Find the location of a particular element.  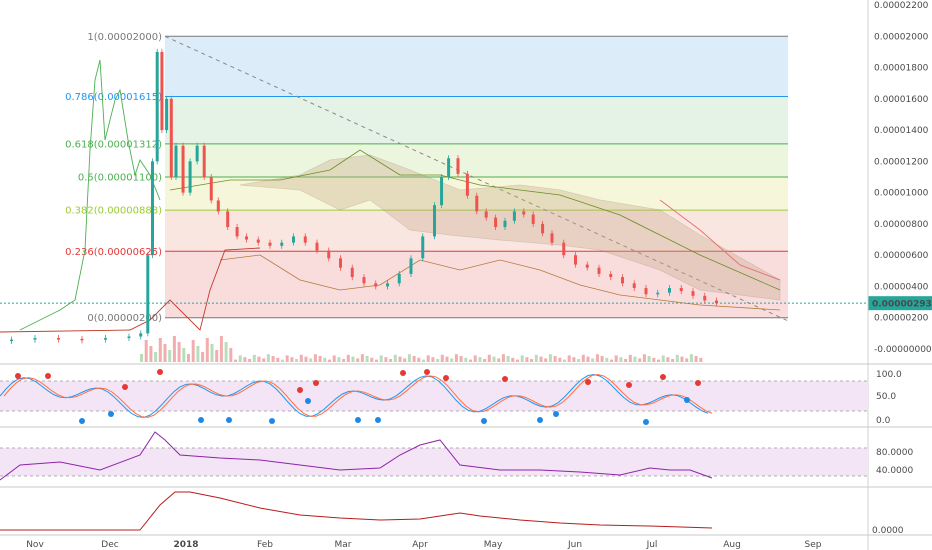

rsi-band is located at coordinates (434, 462).